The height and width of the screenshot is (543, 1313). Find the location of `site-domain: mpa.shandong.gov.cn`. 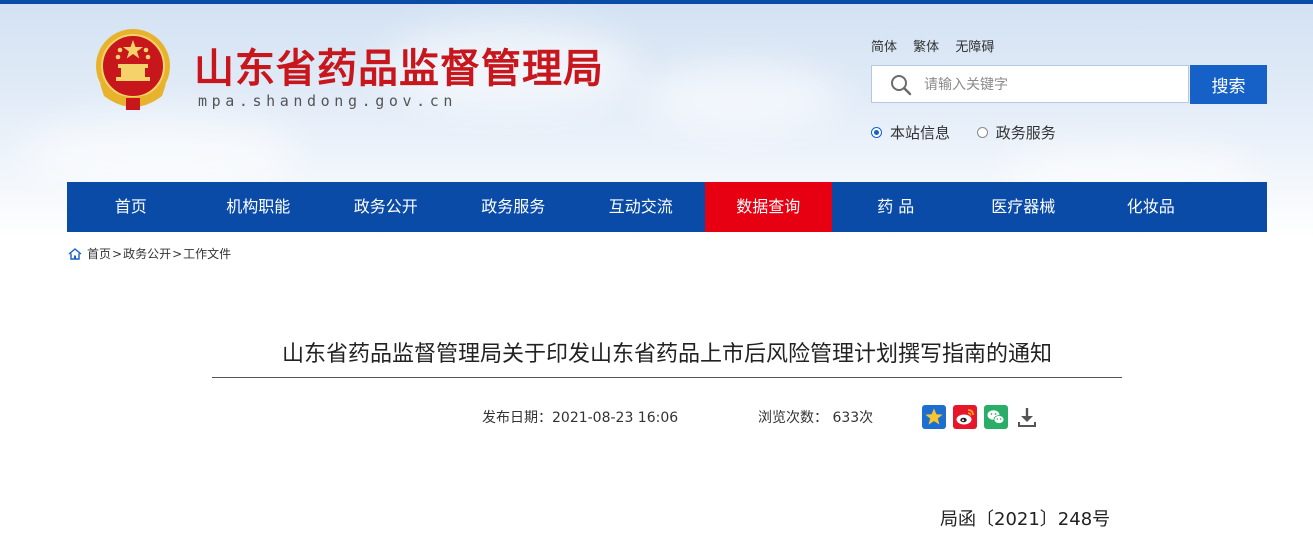

site-domain: mpa.shandong.gov.cn is located at coordinates (327, 101).